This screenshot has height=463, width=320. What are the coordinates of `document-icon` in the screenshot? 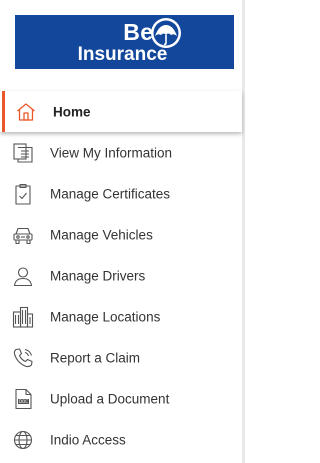 It's located at (23, 153).